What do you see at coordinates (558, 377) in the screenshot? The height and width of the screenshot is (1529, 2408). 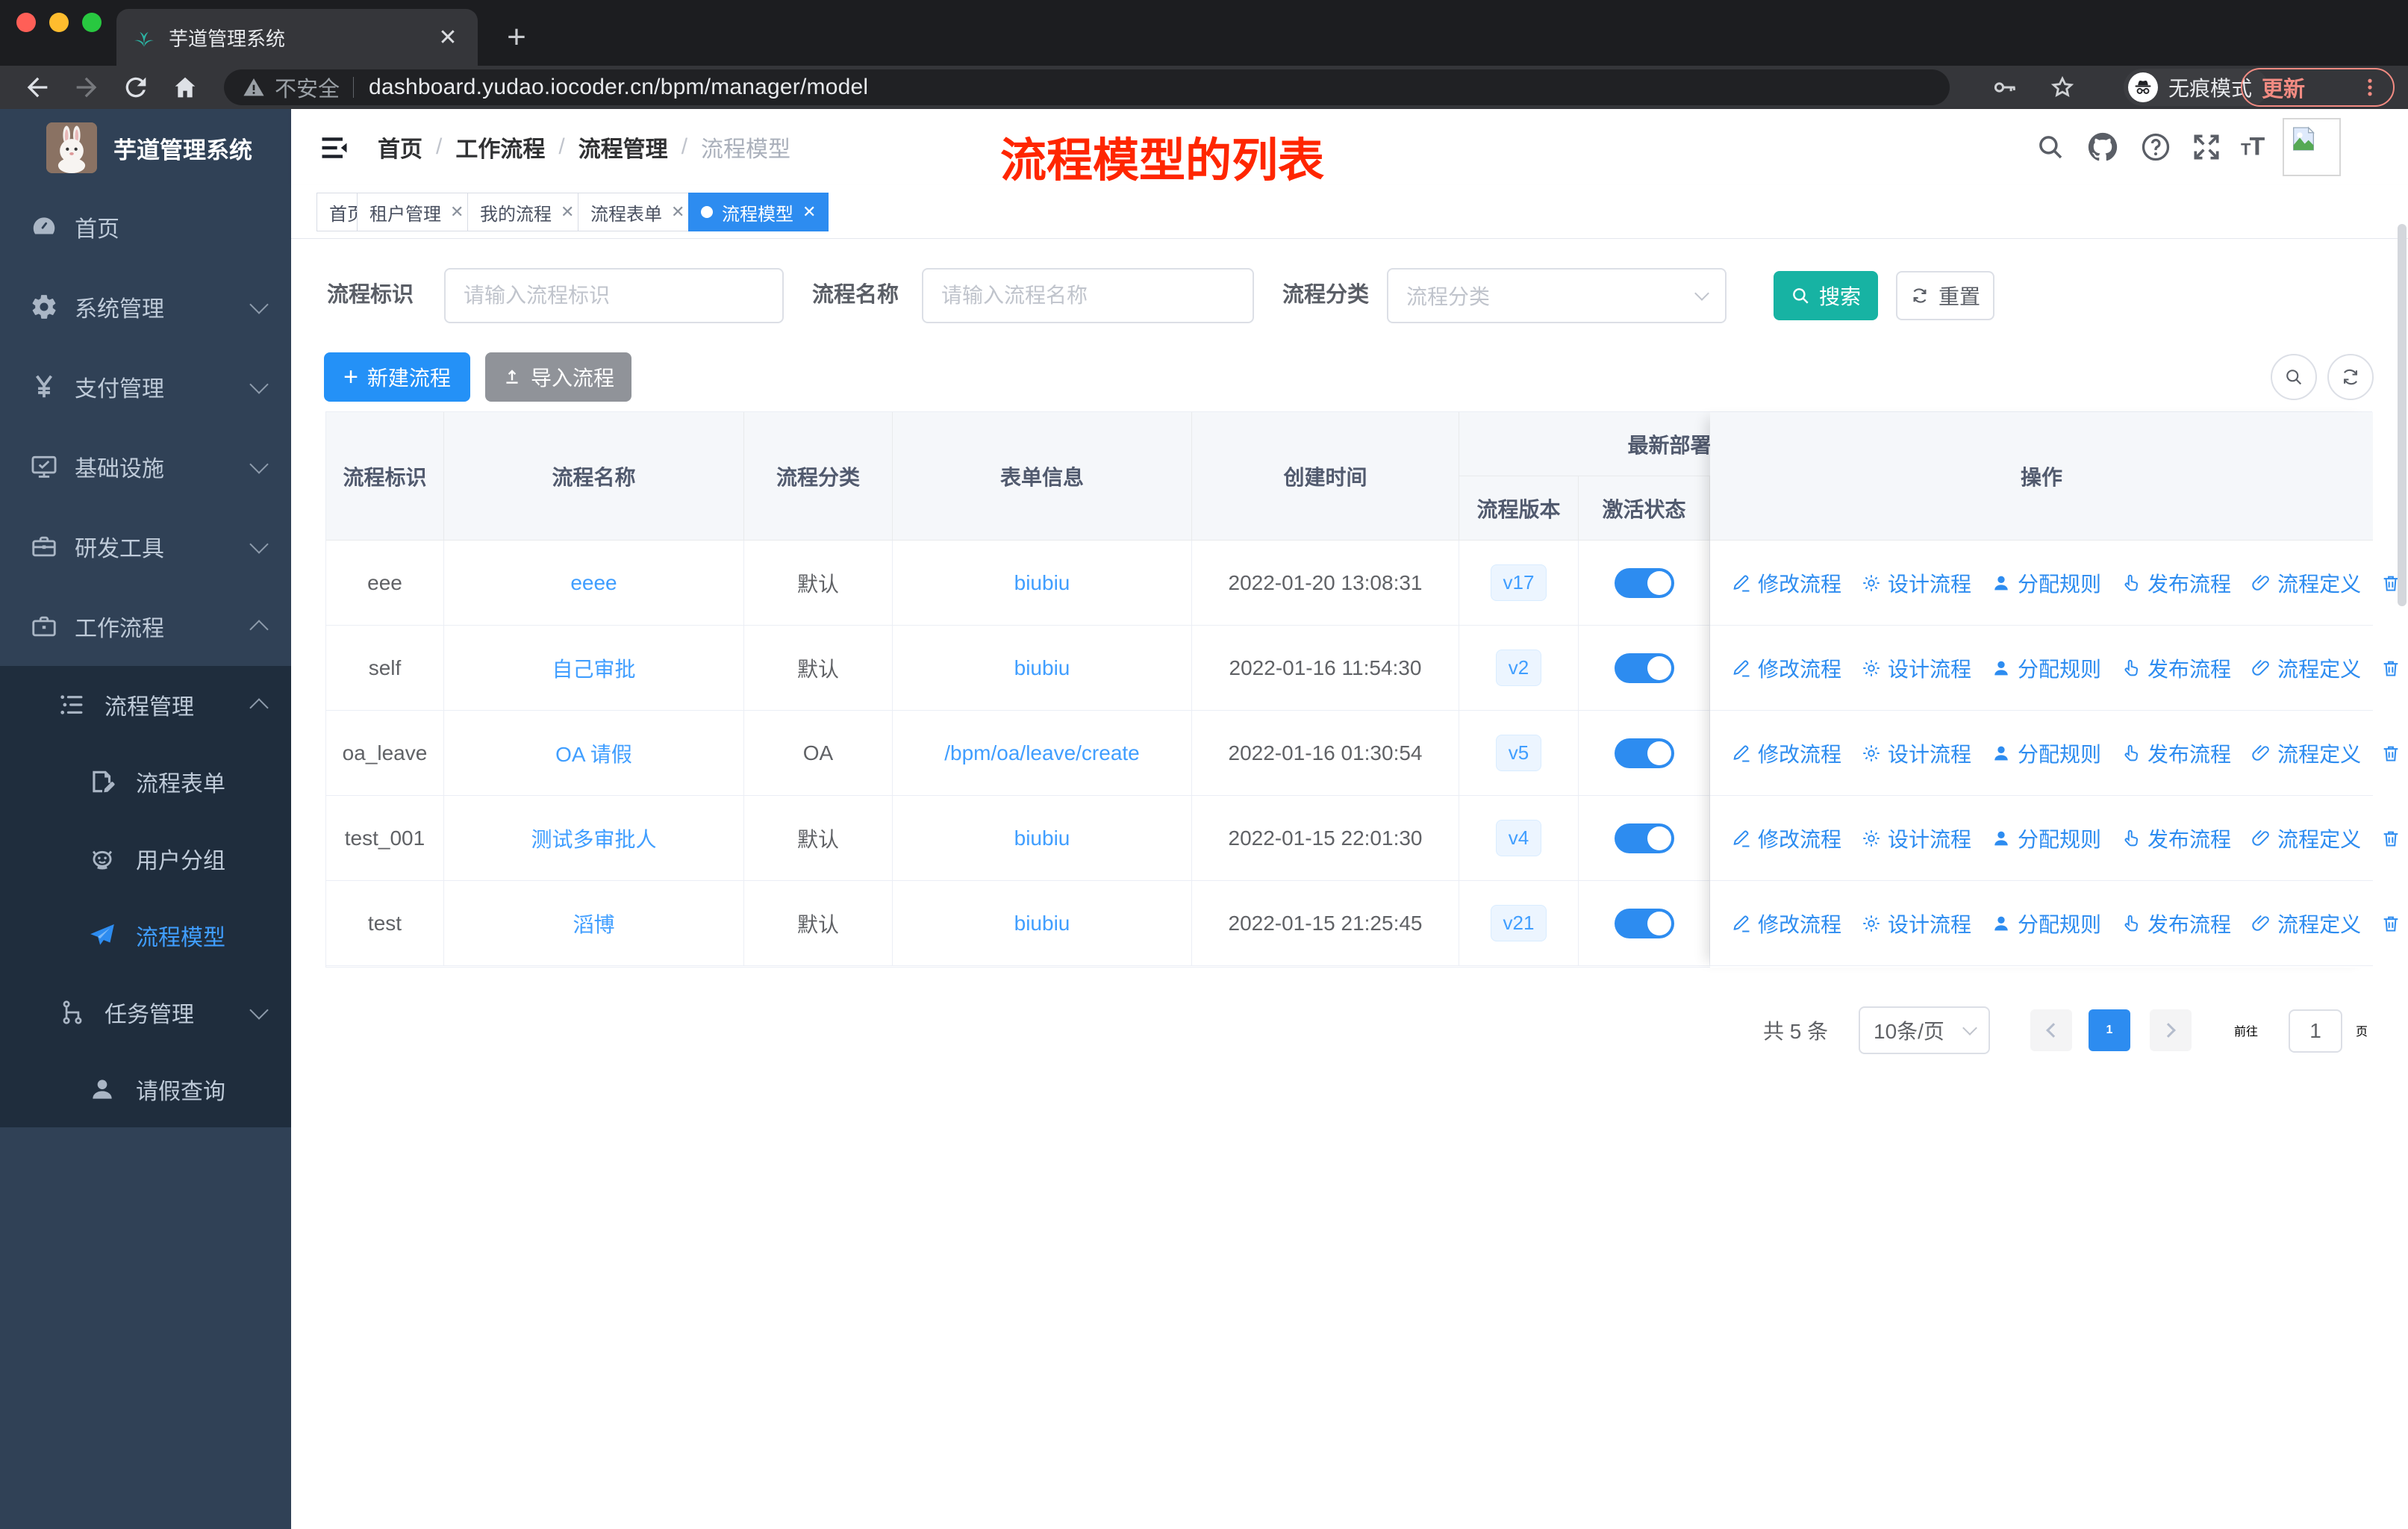 I see `import-process-button: 导入流程` at bounding box center [558, 377].